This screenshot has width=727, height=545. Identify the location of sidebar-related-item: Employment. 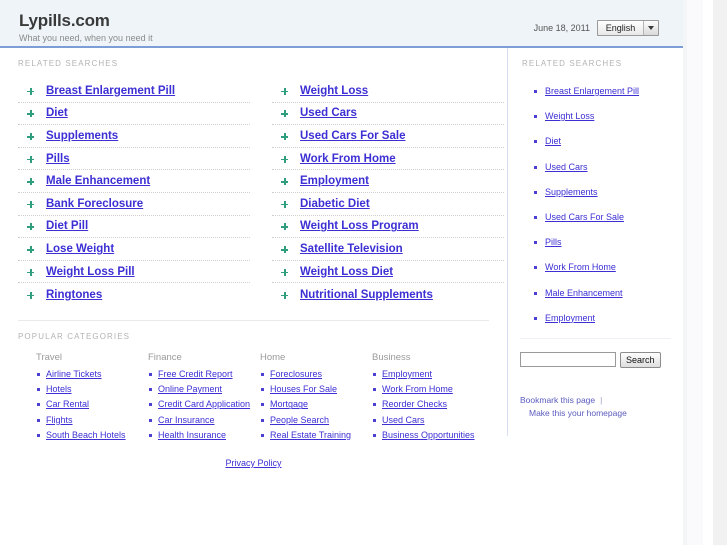
(608, 318).